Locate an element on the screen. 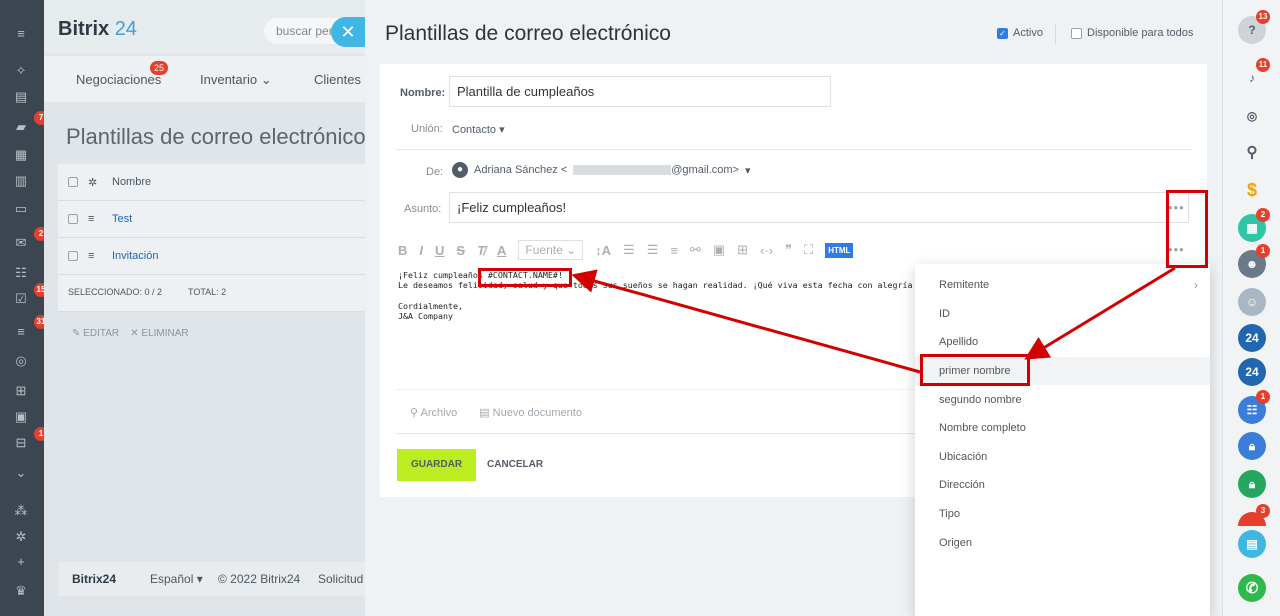  annotation-arrows is located at coordinates (873, 320).